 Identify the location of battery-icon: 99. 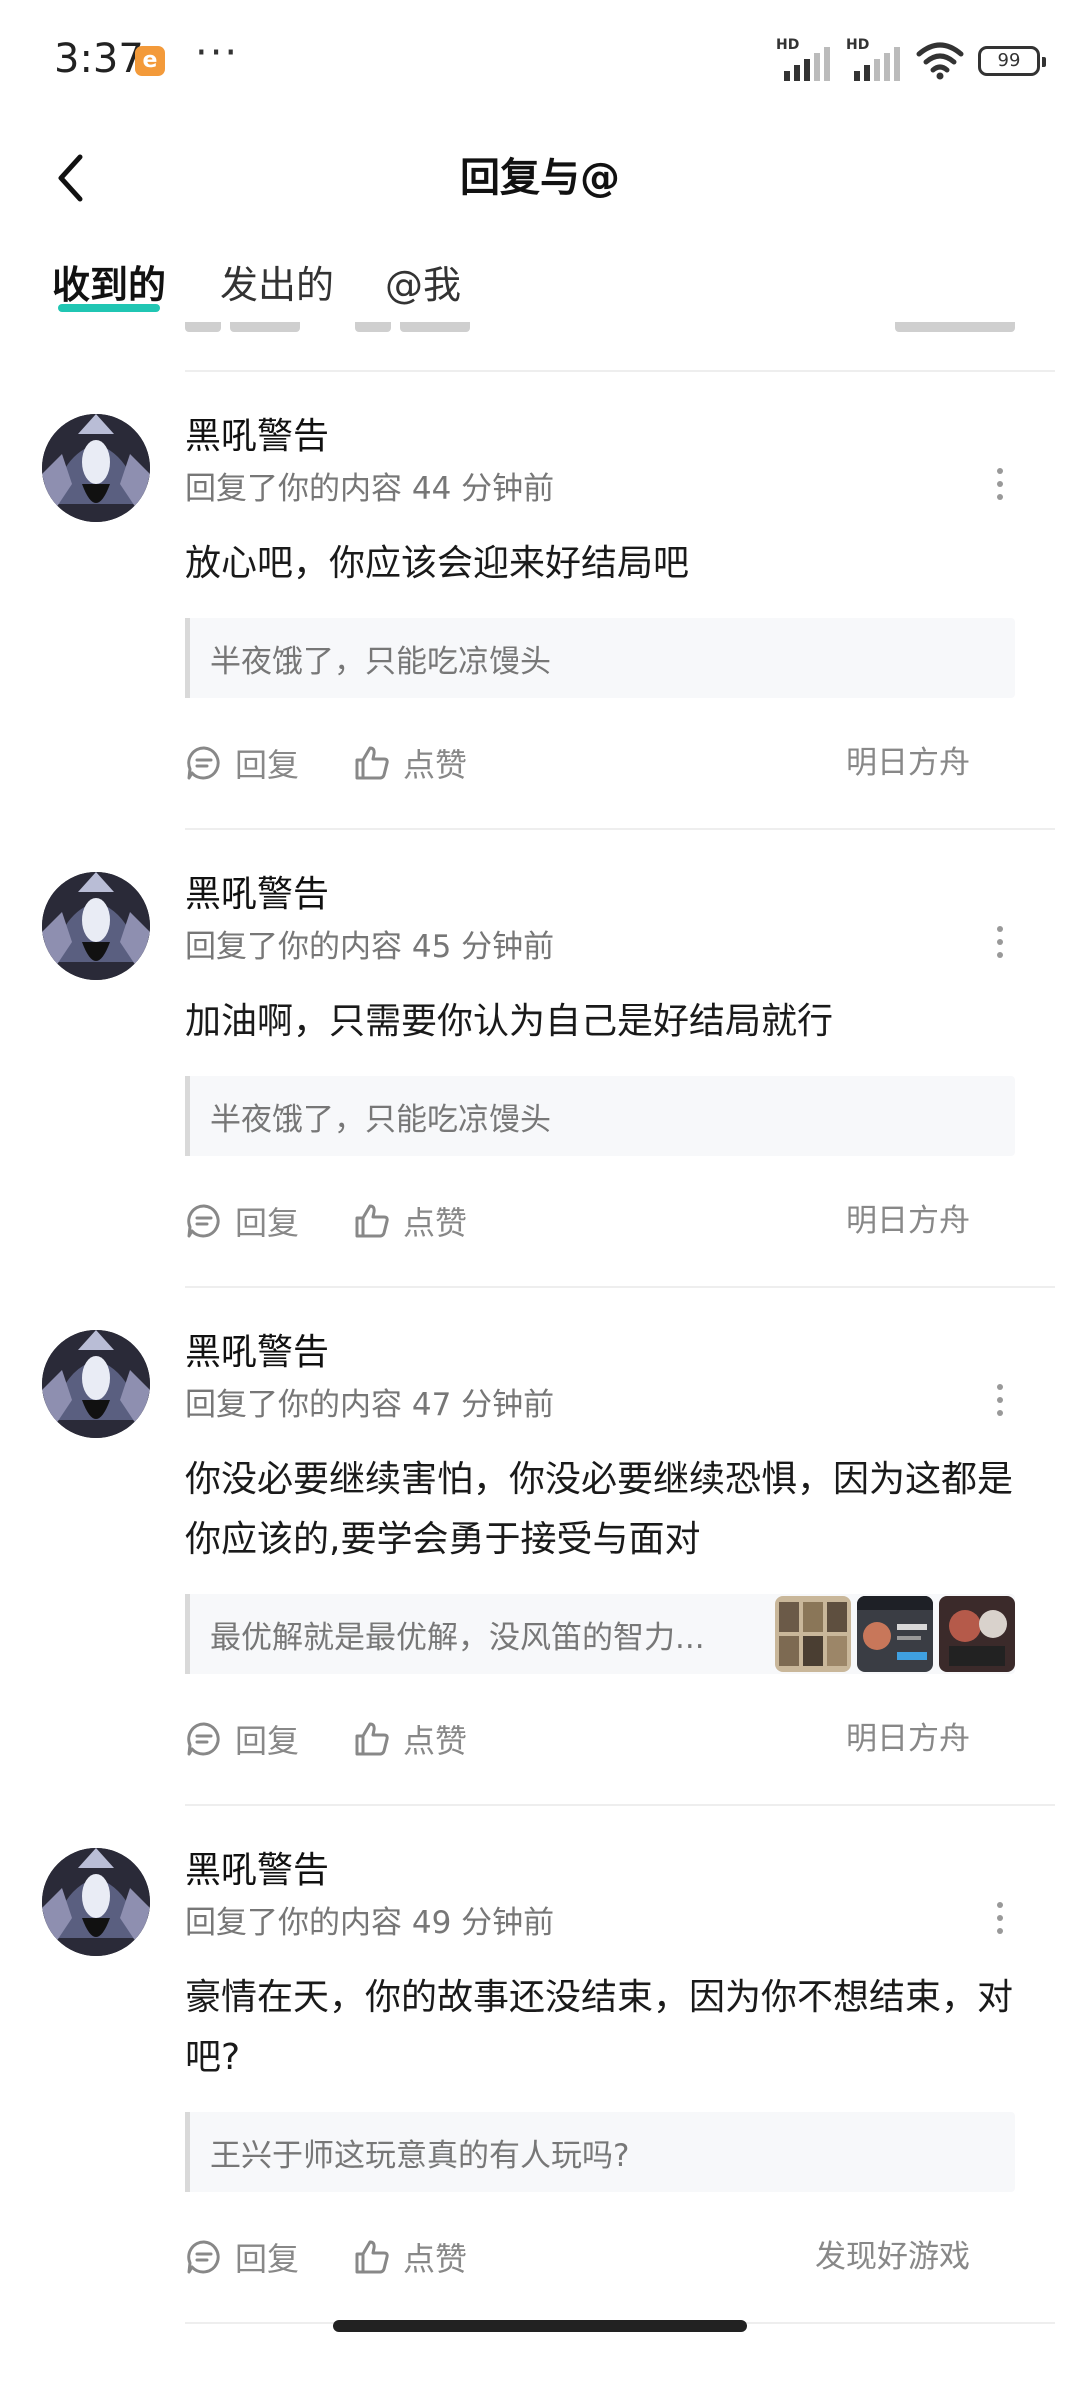
(1012, 61).